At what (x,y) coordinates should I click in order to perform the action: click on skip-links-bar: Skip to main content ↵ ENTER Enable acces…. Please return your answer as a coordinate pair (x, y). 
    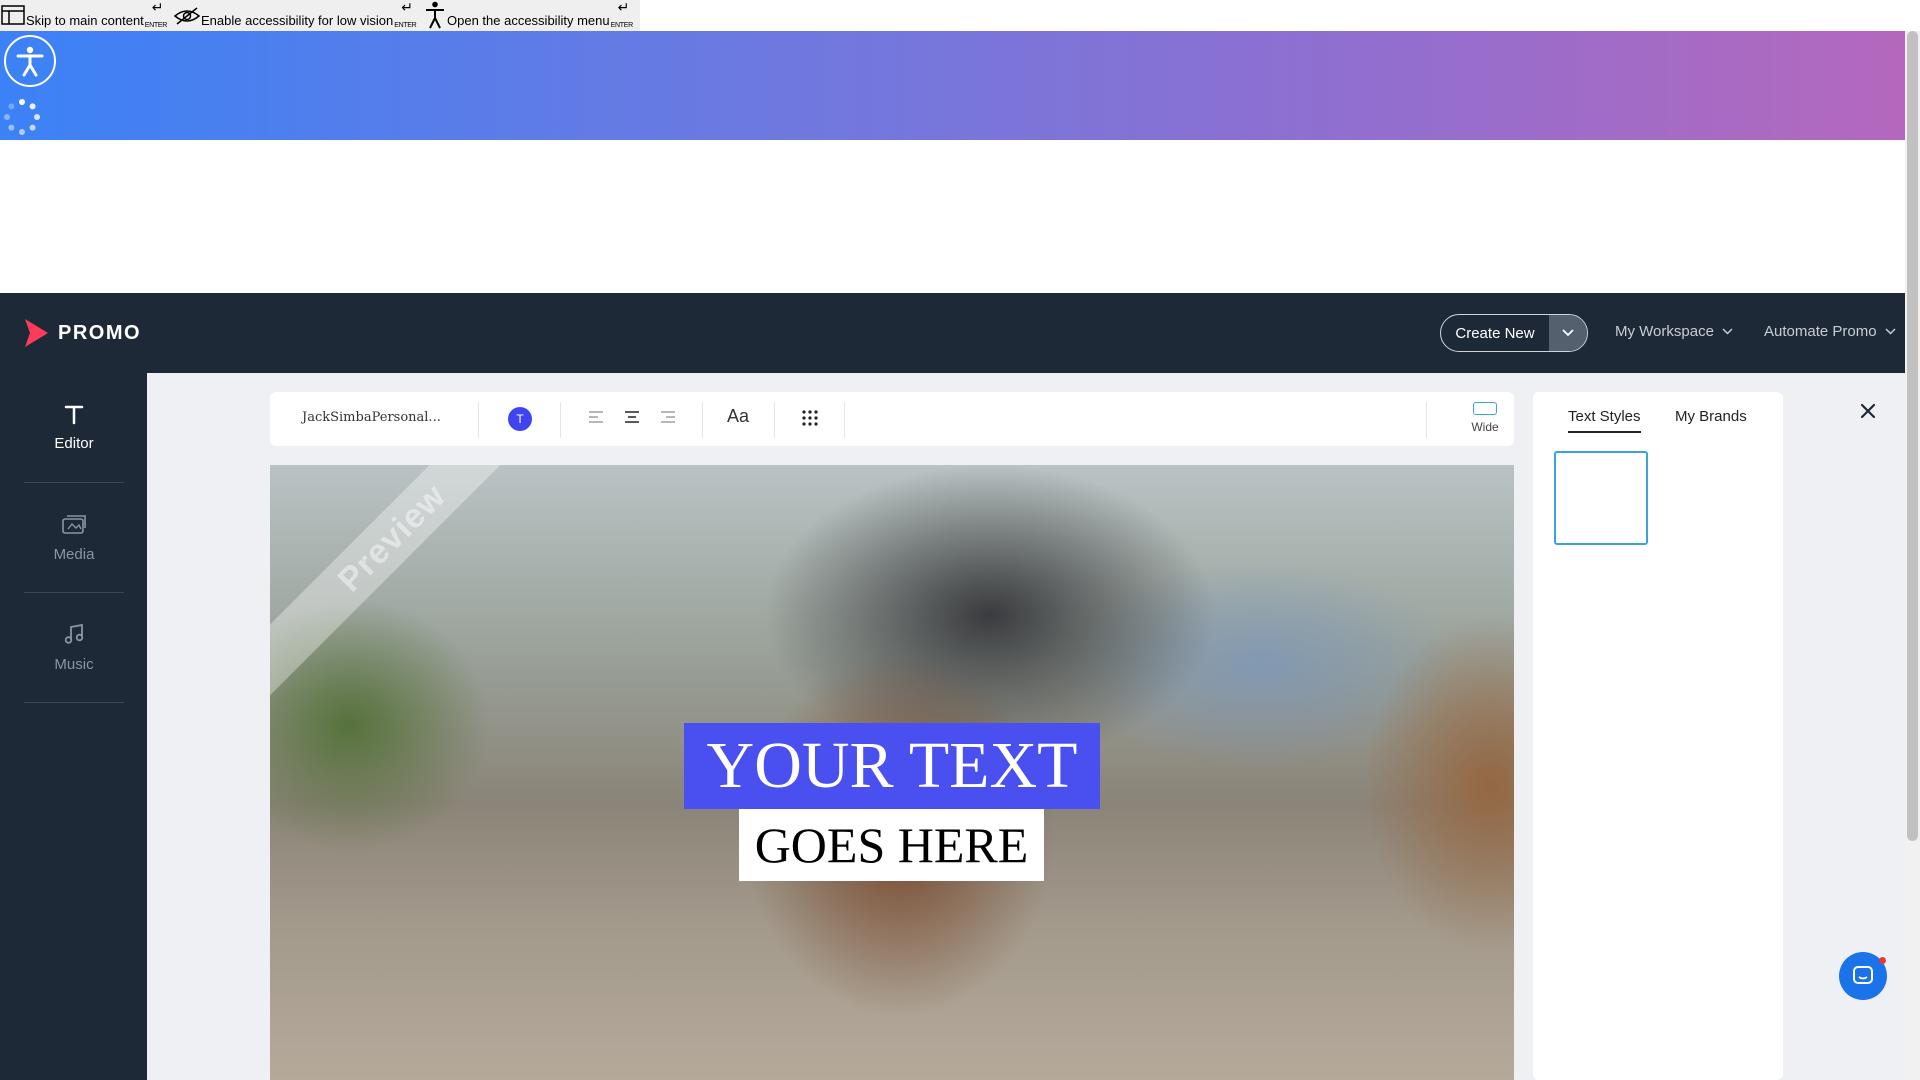
    Looking at the image, I should click on (320, 15).